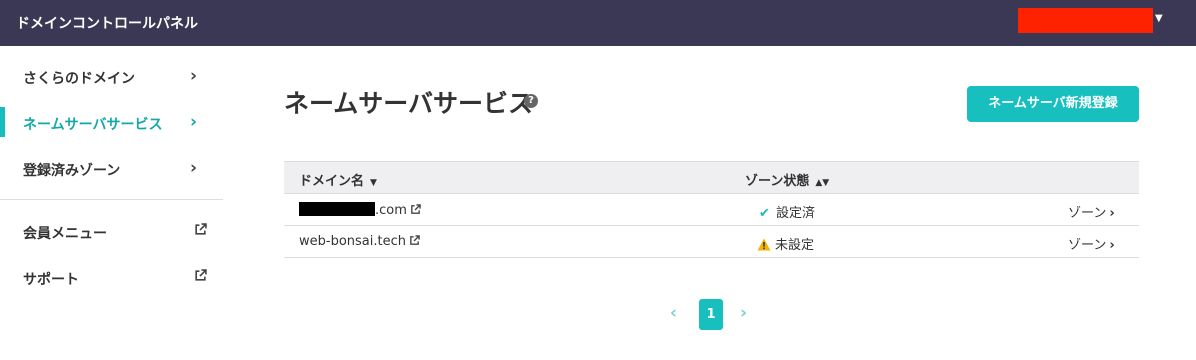 The width and height of the screenshot is (1196, 360). I want to click on column-header-label: ドメイン名, so click(332, 181).